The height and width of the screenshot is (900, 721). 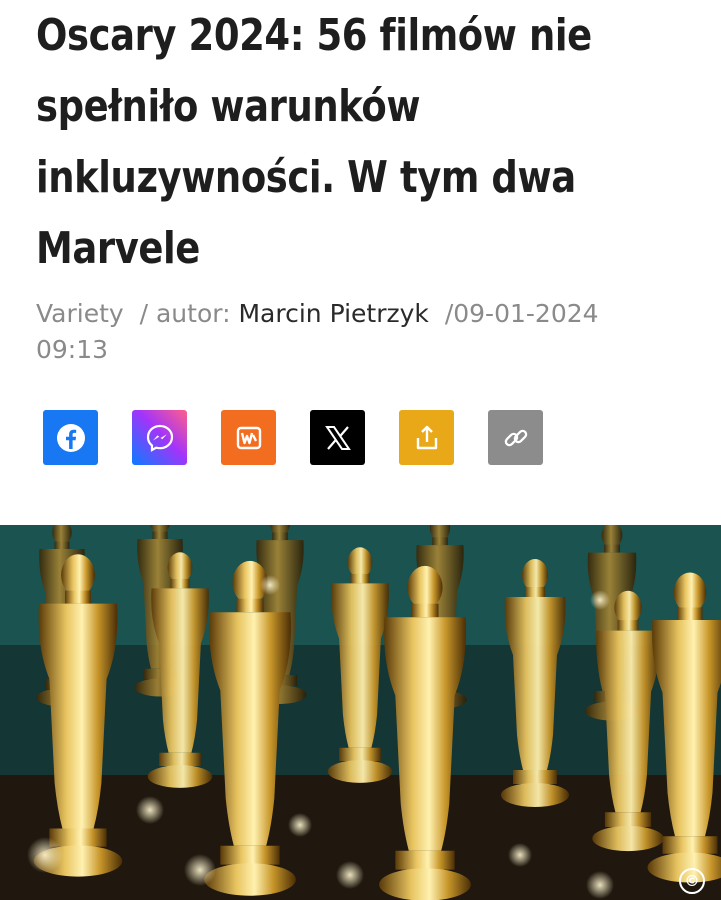 I want to click on publish-time: 09:13, so click(x=72, y=349).